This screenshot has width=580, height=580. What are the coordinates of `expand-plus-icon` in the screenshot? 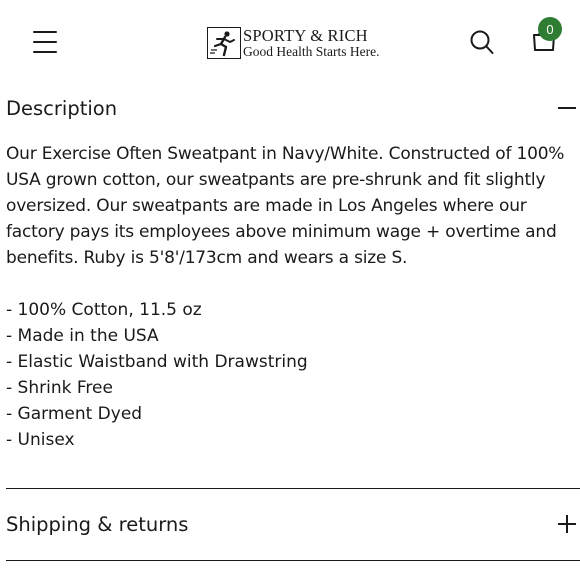 It's located at (567, 524).